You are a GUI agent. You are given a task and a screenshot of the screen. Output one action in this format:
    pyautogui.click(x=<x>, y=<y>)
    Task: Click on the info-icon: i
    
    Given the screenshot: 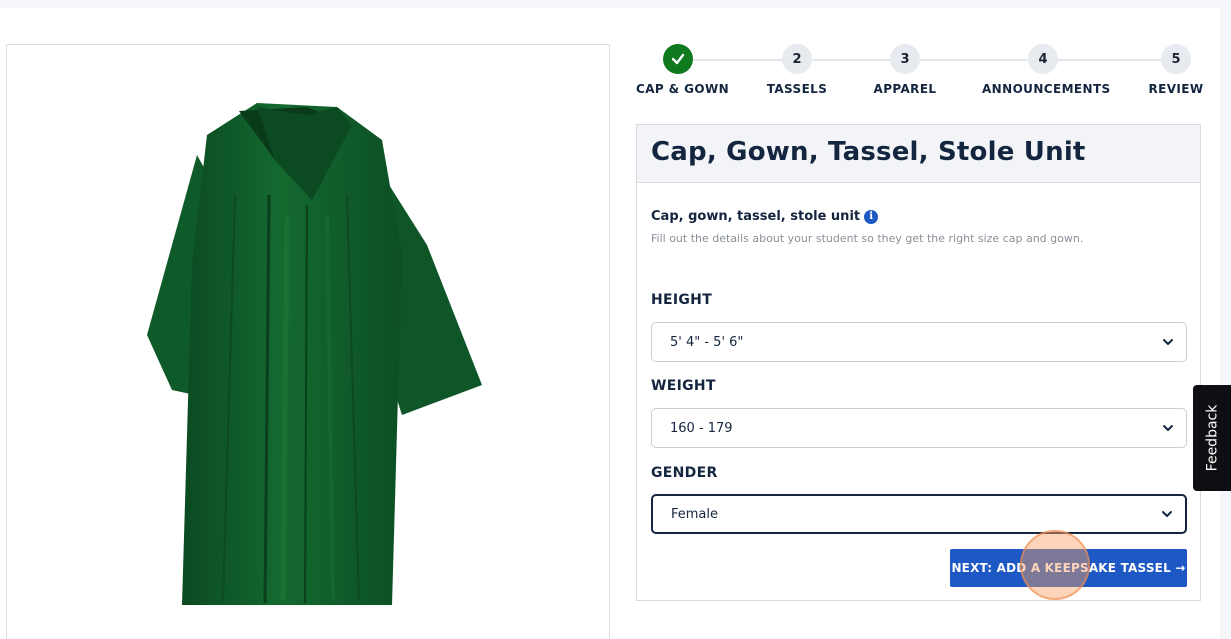 What is the action you would take?
    pyautogui.click(x=871, y=216)
    